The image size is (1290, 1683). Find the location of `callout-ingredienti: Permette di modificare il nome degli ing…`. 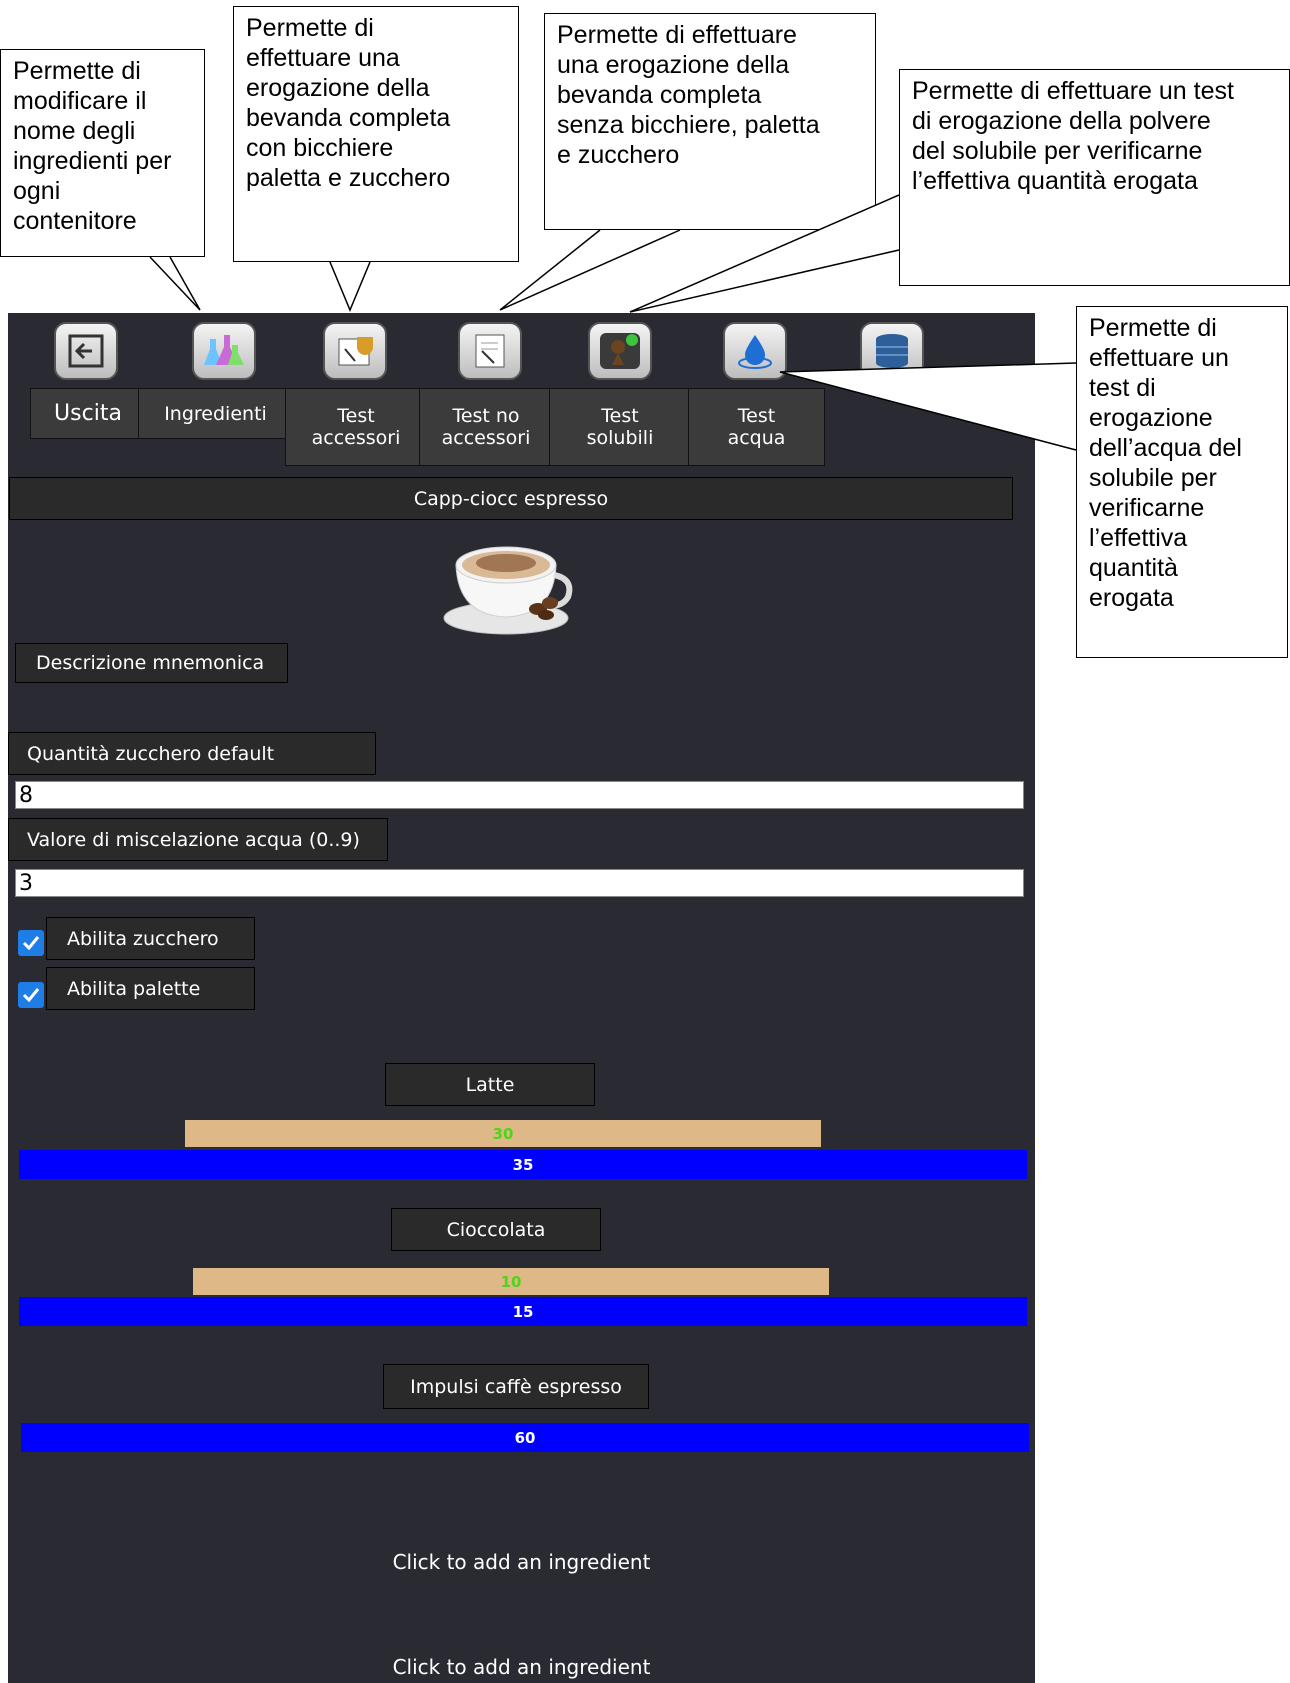

callout-ingredienti: Permette di modificare il nome degli ing… is located at coordinates (102, 153).